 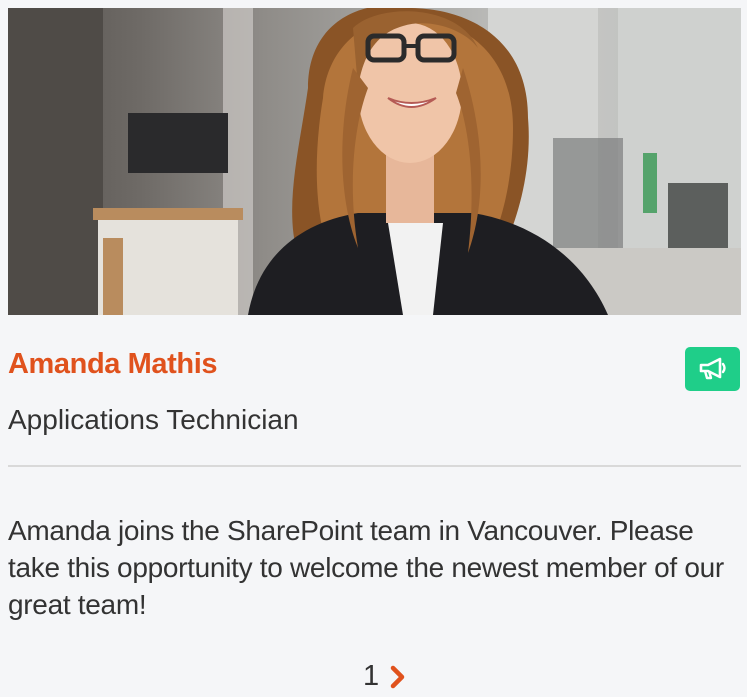 What do you see at coordinates (374, 466) in the screenshot?
I see `divider` at bounding box center [374, 466].